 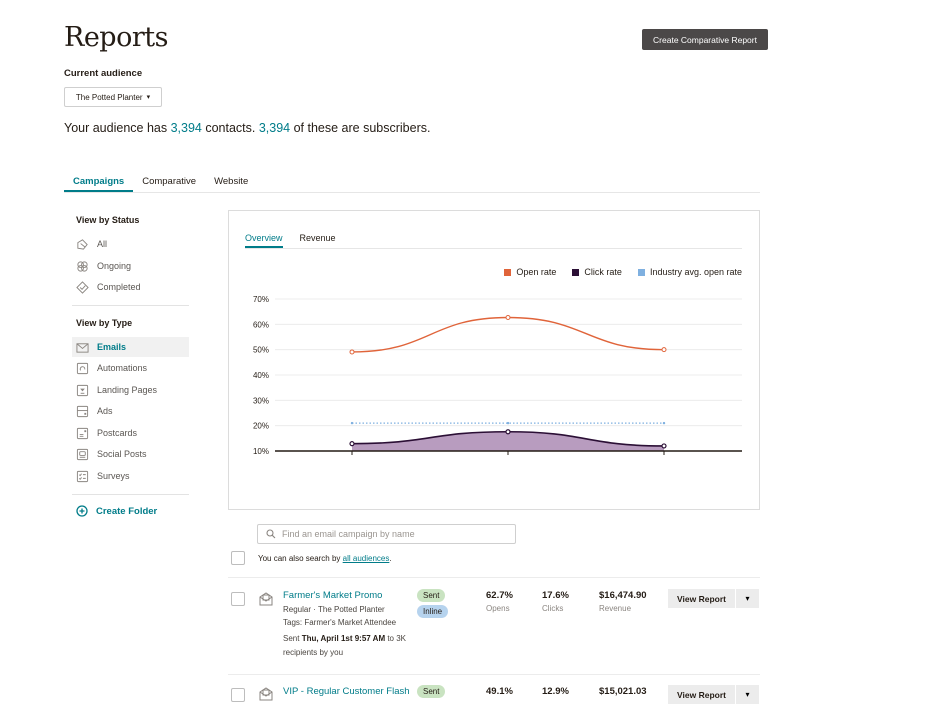 I want to click on tab-campaigns: Campaigns, so click(x=99, y=184).